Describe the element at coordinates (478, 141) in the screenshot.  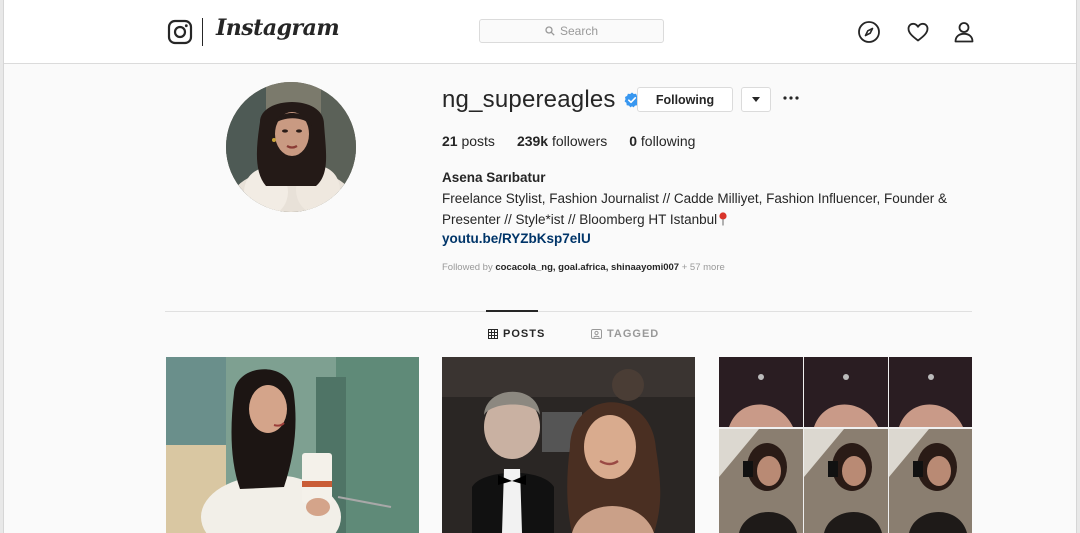
I see `posts-label: posts` at that location.